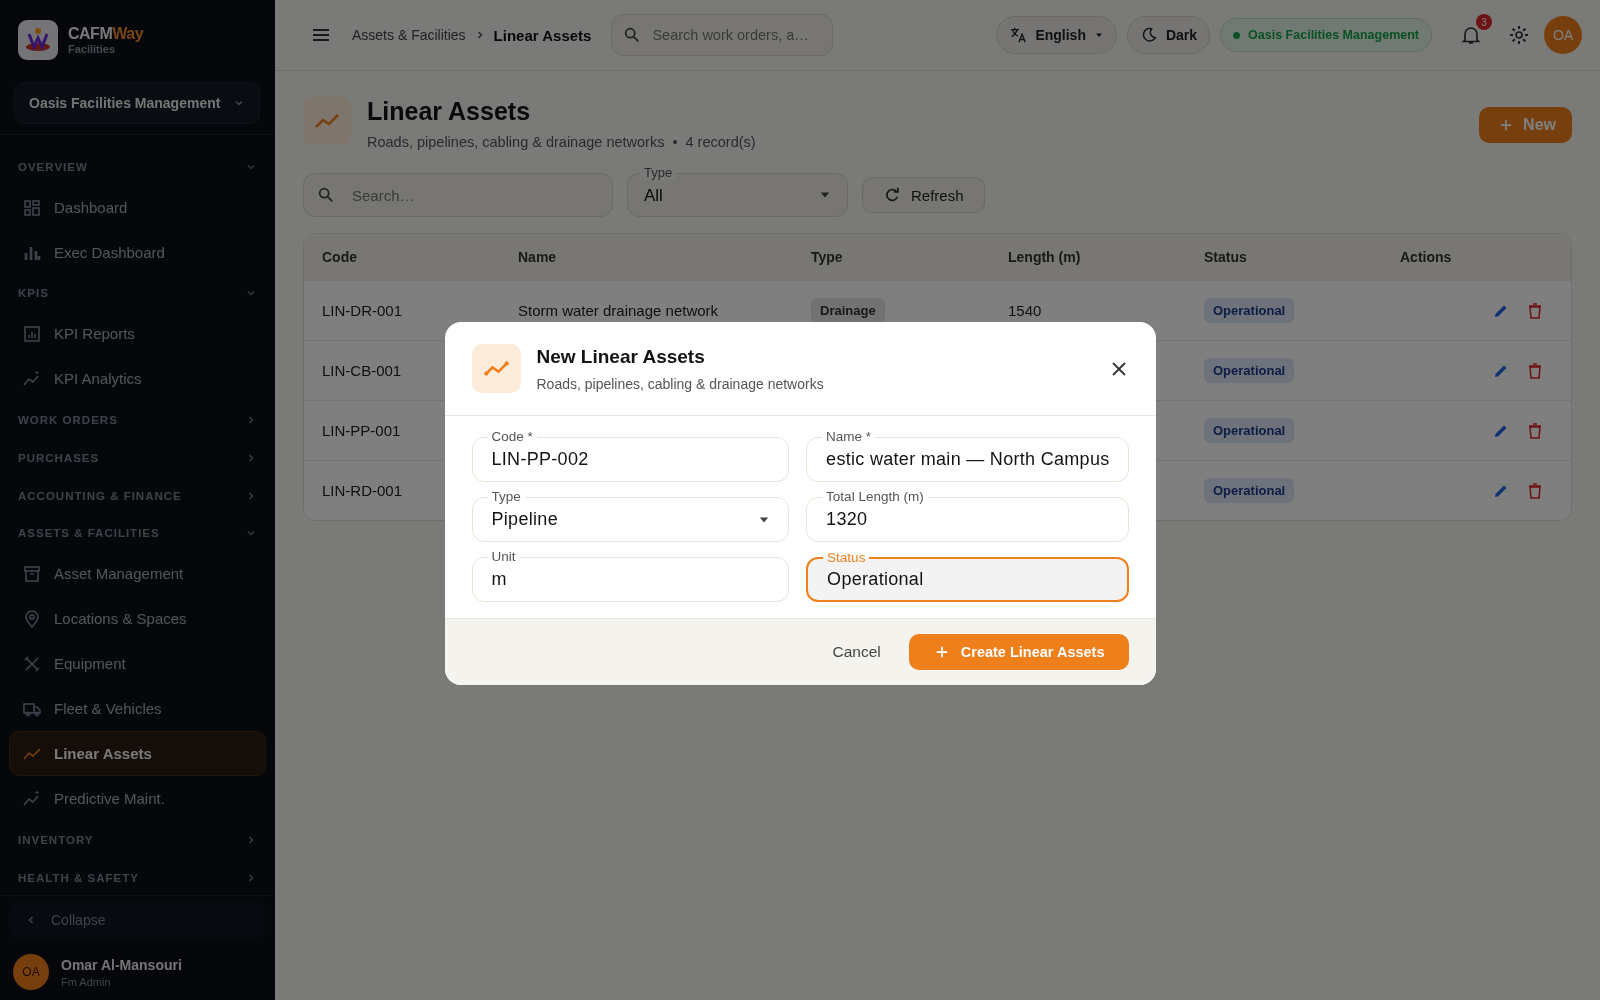 This screenshot has width=1600, height=1000. What do you see at coordinates (137, 458) in the screenshot?
I see `nav-section-header: PURCHASES` at bounding box center [137, 458].